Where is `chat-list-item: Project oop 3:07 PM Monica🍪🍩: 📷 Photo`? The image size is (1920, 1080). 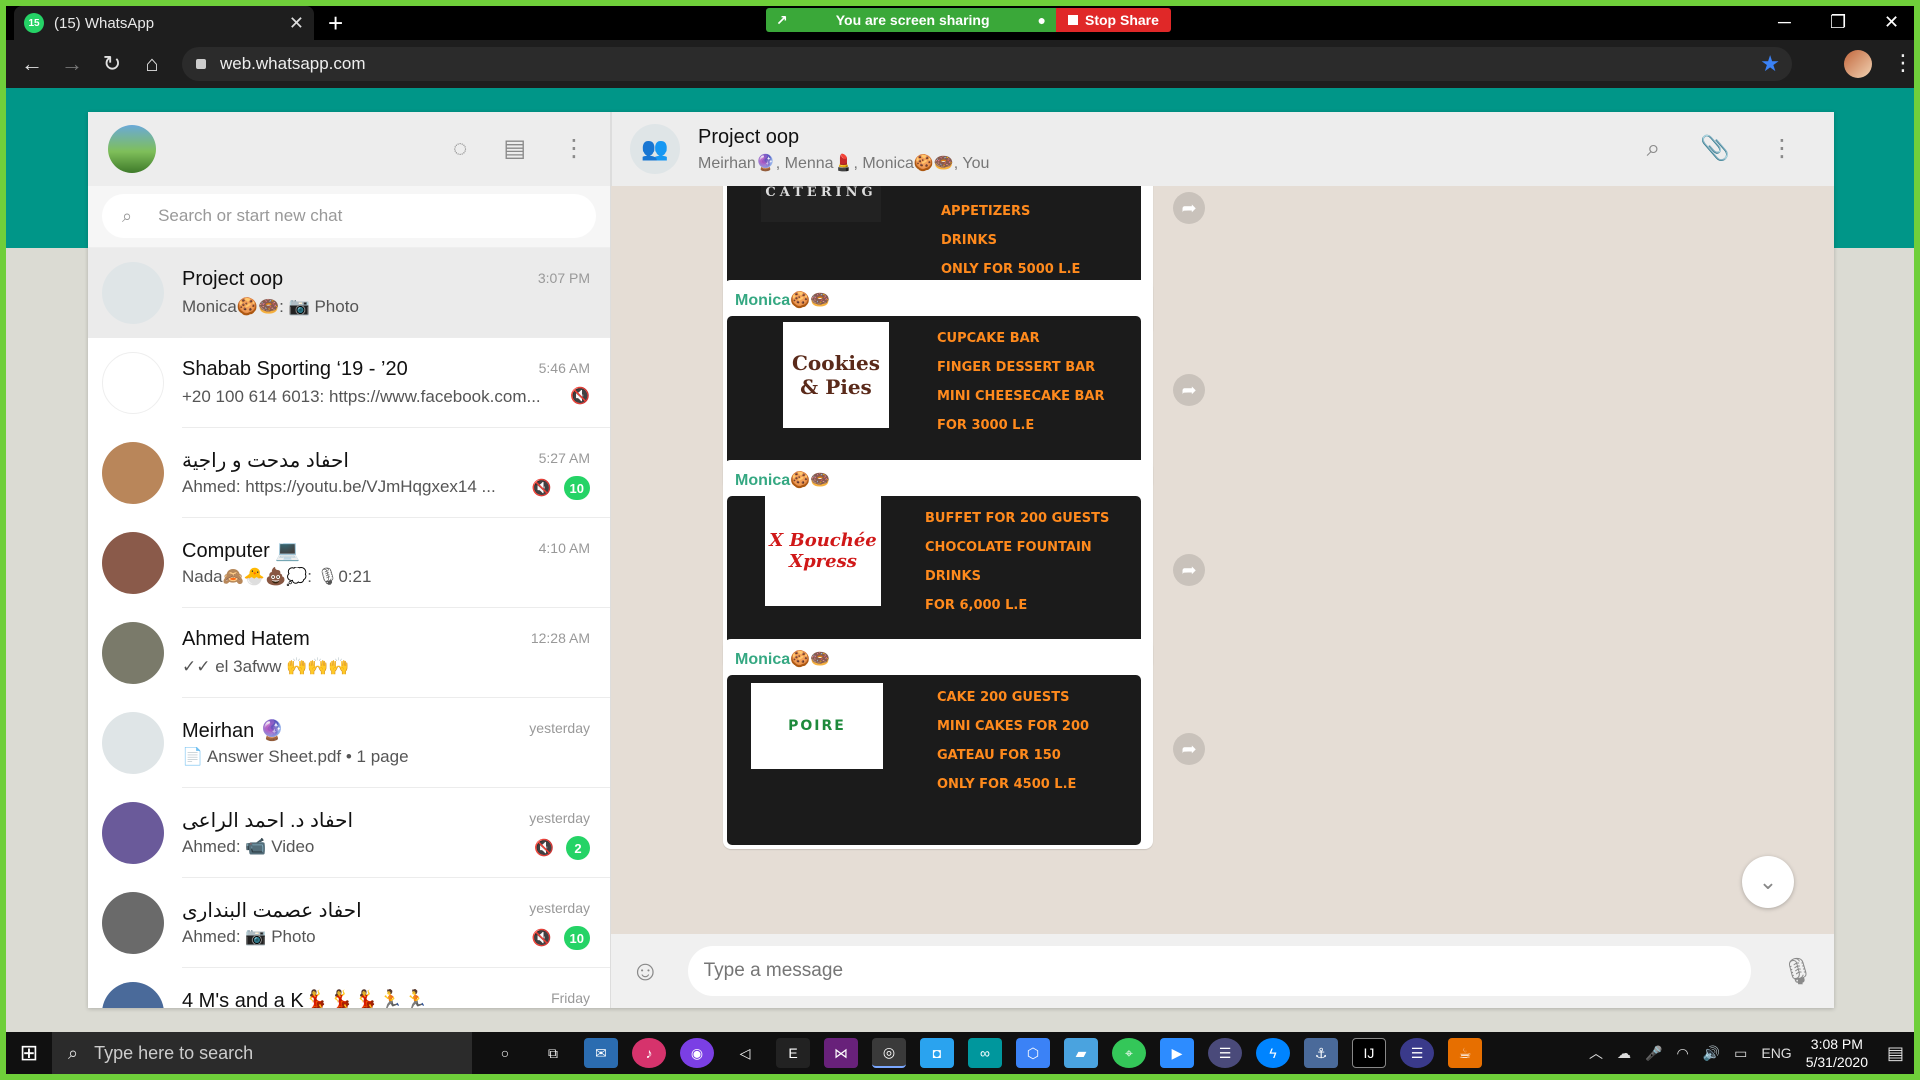
chat-list-item: Project oop 3:07 PM Monica🍪🍩: 📷 Photo is located at coordinates (349, 293).